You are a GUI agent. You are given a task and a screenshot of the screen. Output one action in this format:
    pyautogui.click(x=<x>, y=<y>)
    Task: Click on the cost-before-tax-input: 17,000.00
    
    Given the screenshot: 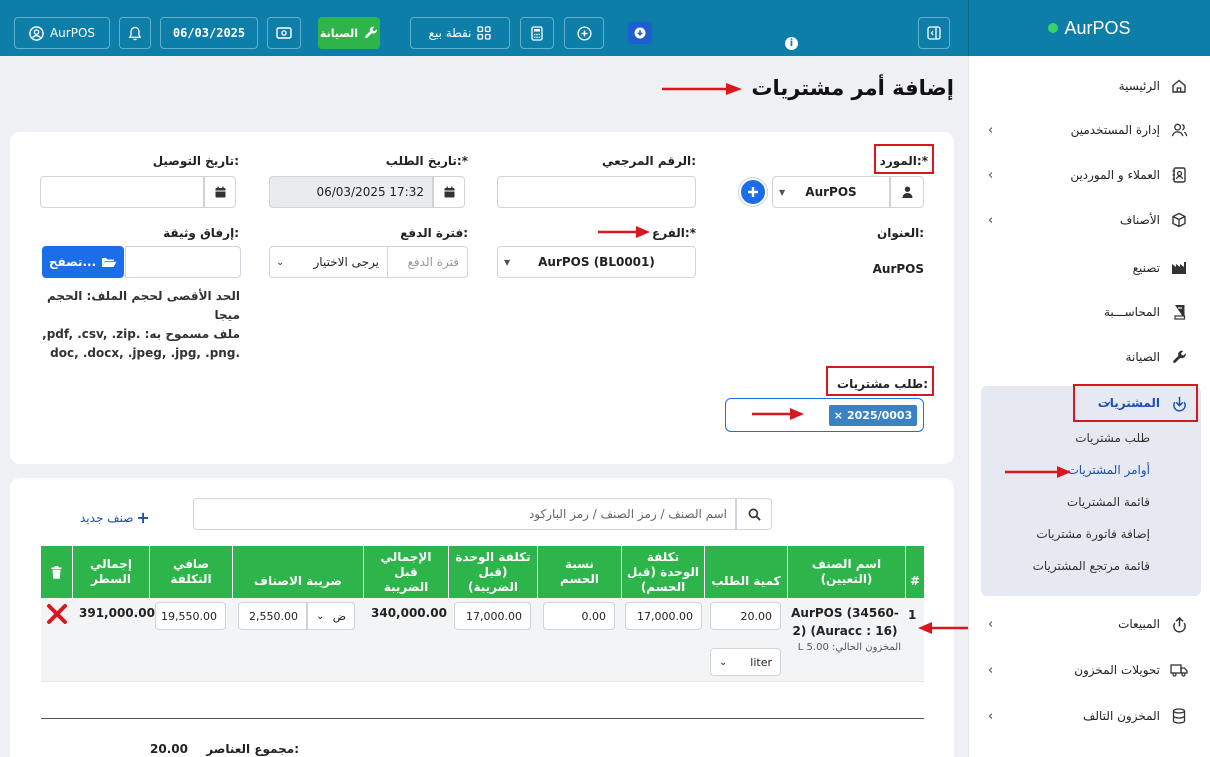 What is the action you would take?
    pyautogui.click(x=492, y=616)
    